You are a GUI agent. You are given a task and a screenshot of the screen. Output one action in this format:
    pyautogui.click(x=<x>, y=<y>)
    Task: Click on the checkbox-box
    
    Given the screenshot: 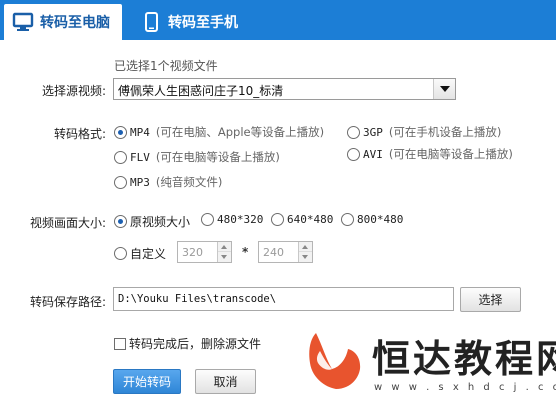 What is the action you would take?
    pyautogui.click(x=120, y=343)
    